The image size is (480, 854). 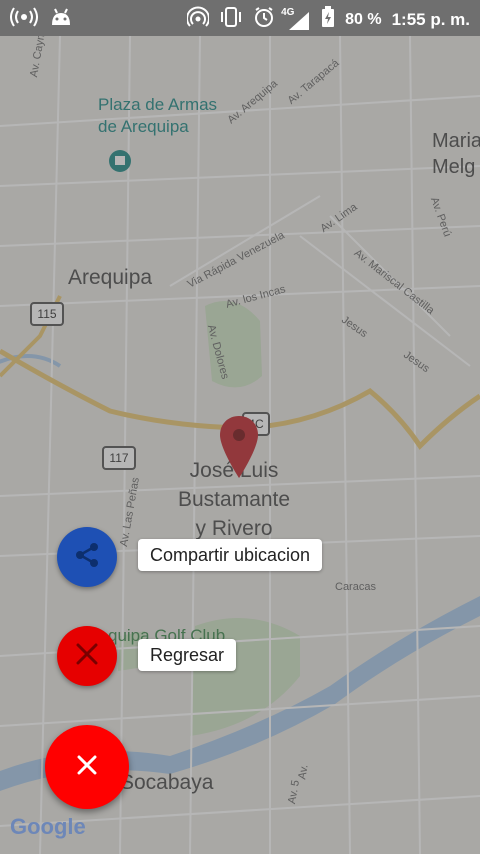 I want to click on broadcast-icon, so click(x=24, y=19).